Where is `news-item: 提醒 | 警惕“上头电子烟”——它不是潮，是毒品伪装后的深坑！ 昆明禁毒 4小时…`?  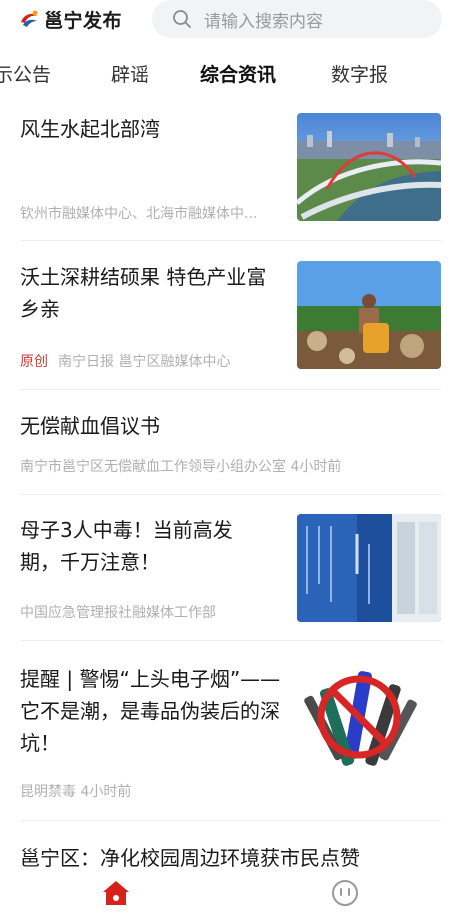
news-item: 提醒 | 警惕“上头电子烟”——它不是潮，是毒品伪装后的深坑！ 昆明禁毒 4小时… is located at coordinates (230, 733).